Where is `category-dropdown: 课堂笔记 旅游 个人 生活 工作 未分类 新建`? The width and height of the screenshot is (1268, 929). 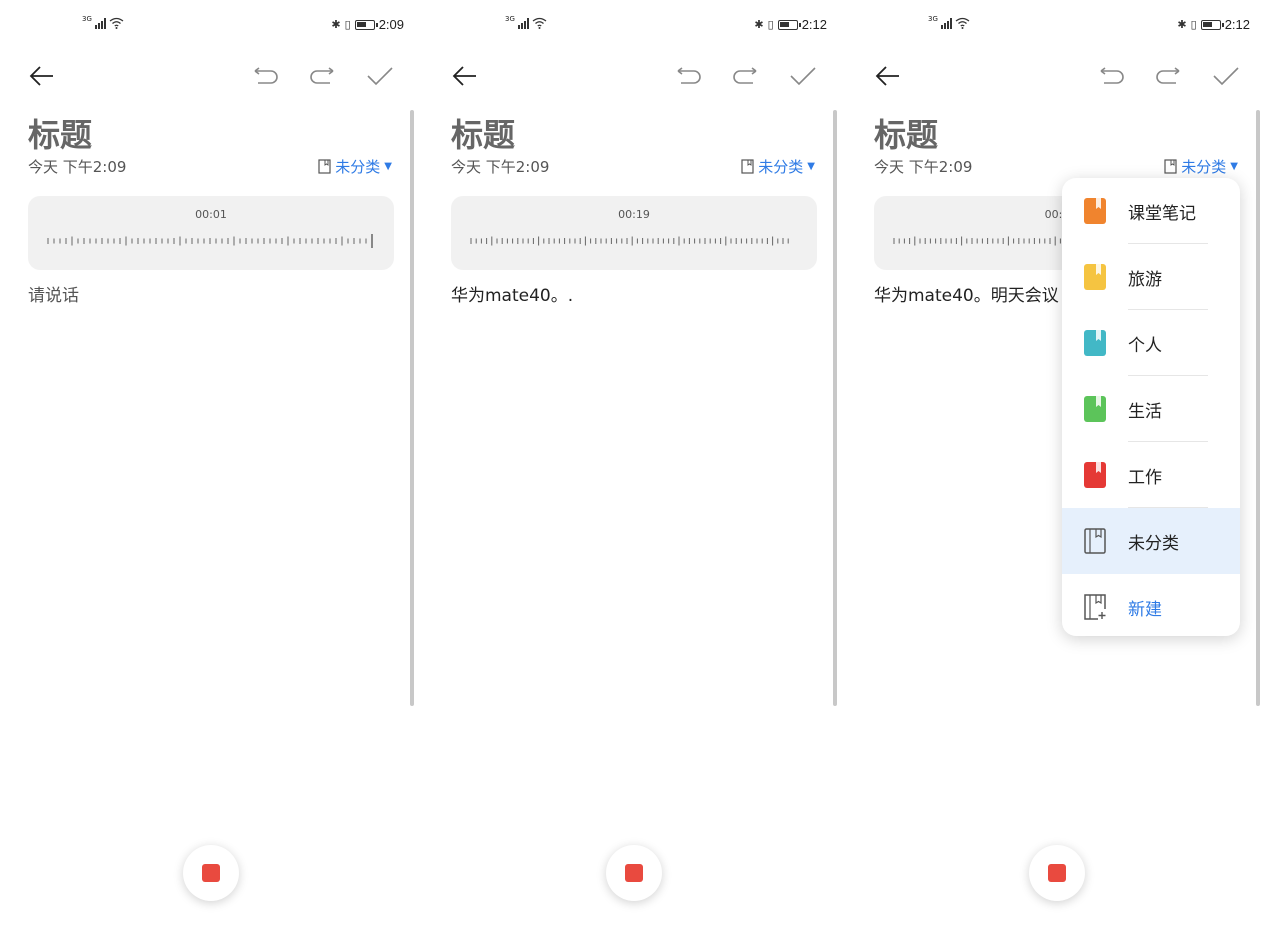
category-dropdown: 课堂笔记 旅游 个人 生活 工作 未分类 新建 is located at coordinates (1151, 407).